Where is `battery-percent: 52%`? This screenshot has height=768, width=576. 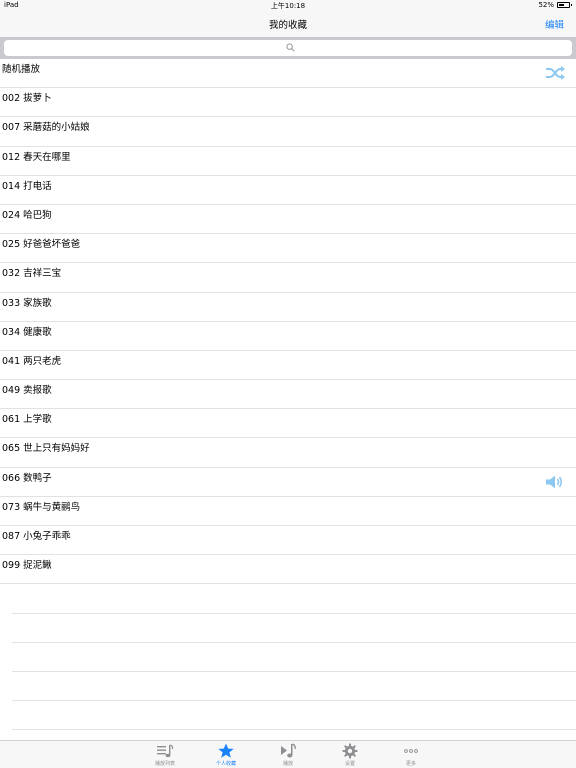
battery-percent: 52% is located at coordinates (546, 5).